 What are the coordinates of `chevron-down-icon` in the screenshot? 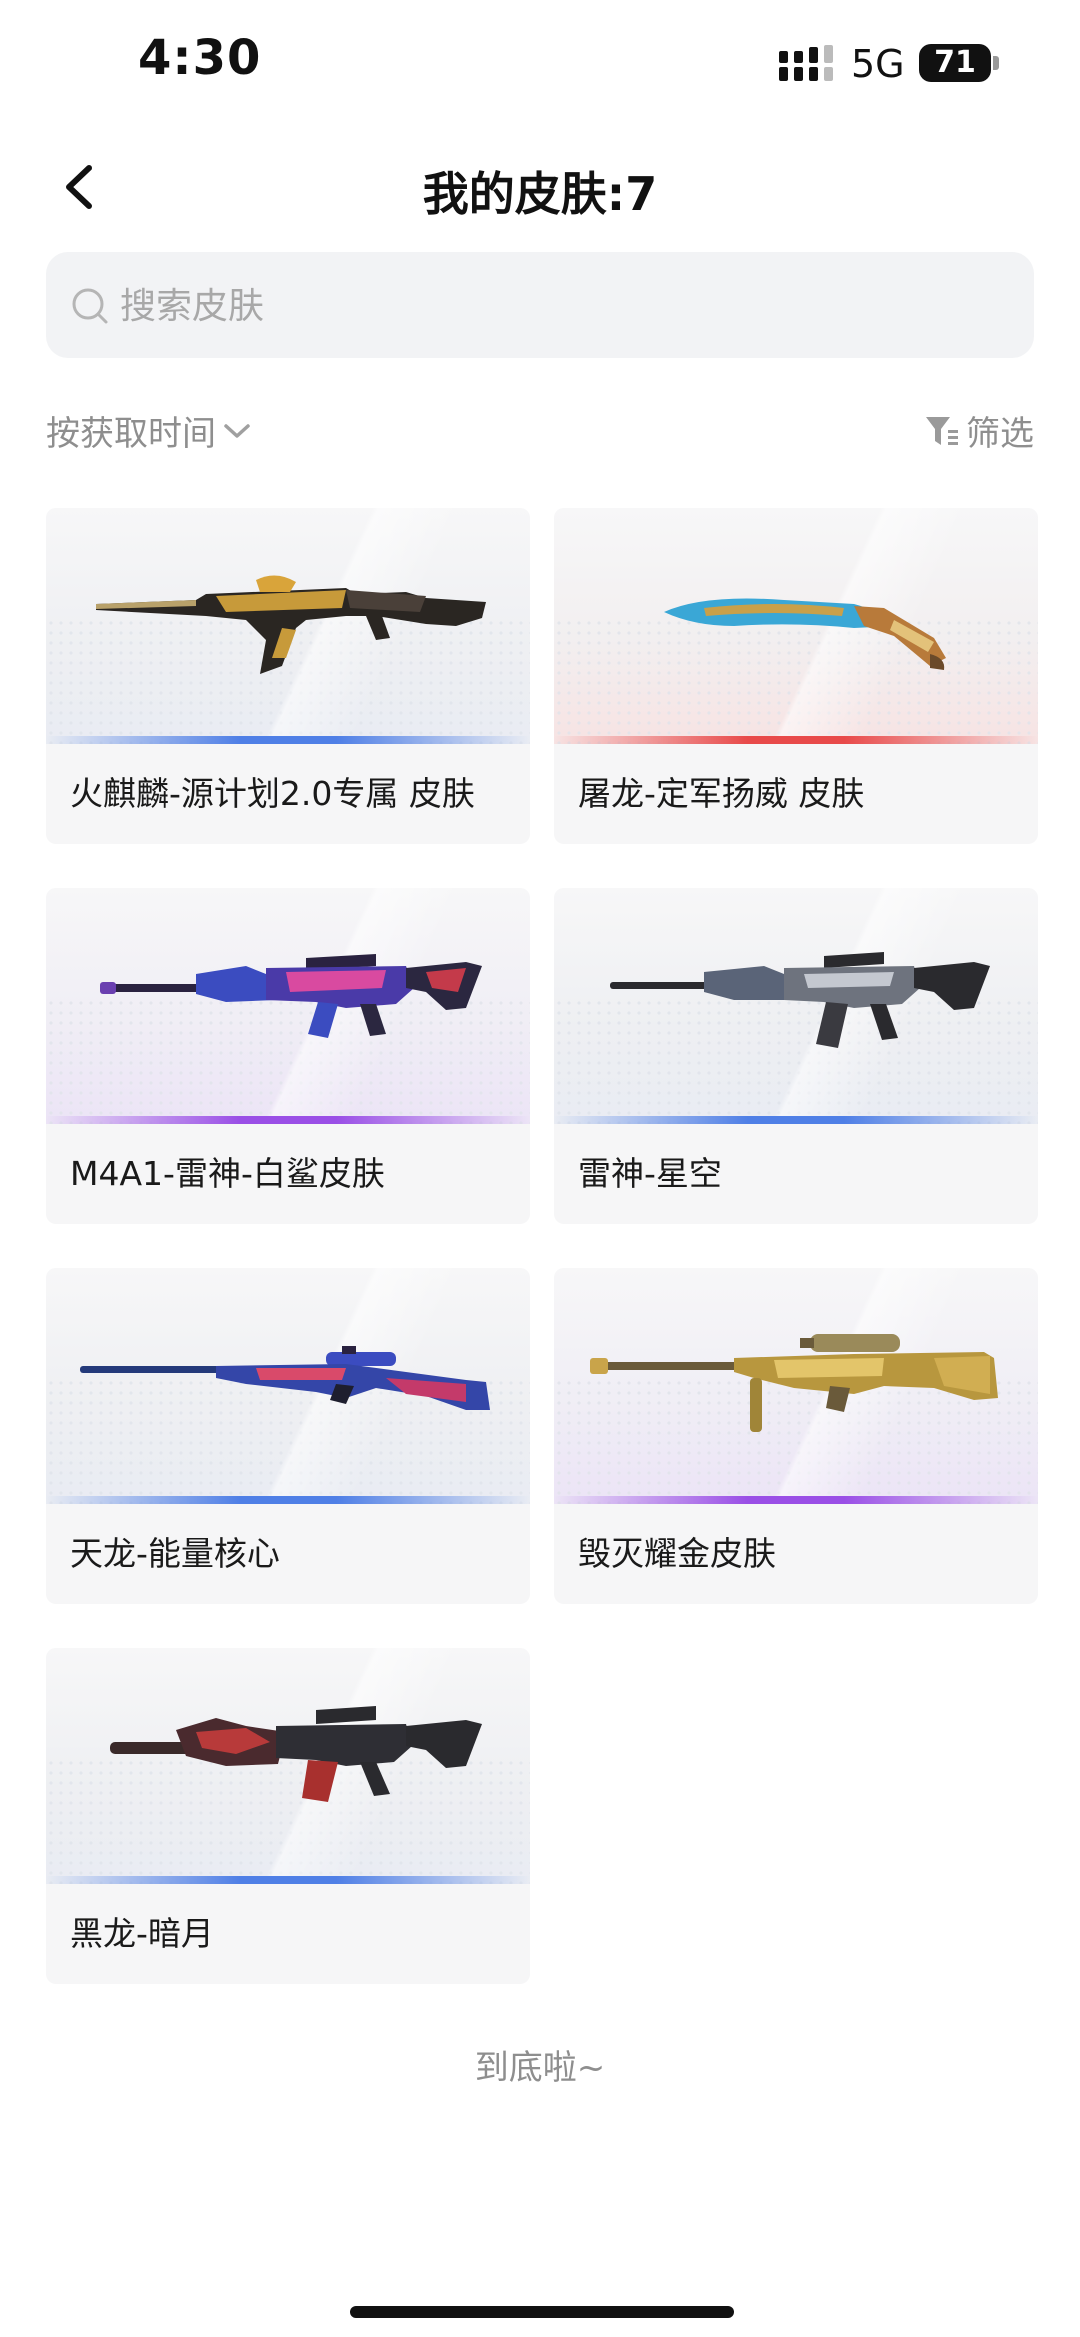 It's located at (237, 430).